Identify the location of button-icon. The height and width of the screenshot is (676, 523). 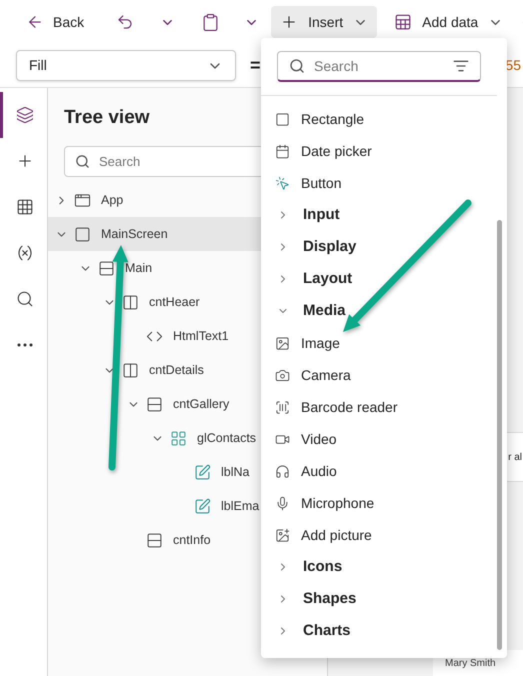
(282, 183).